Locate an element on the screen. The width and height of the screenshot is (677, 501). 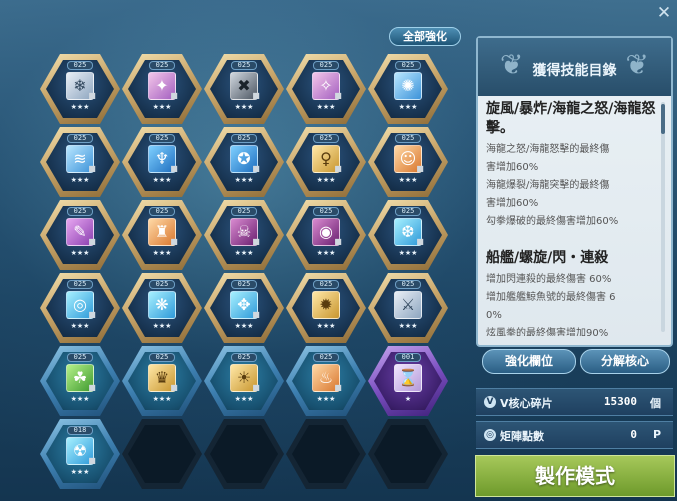
matrix-point-value: 0 is located at coordinates (633, 434).